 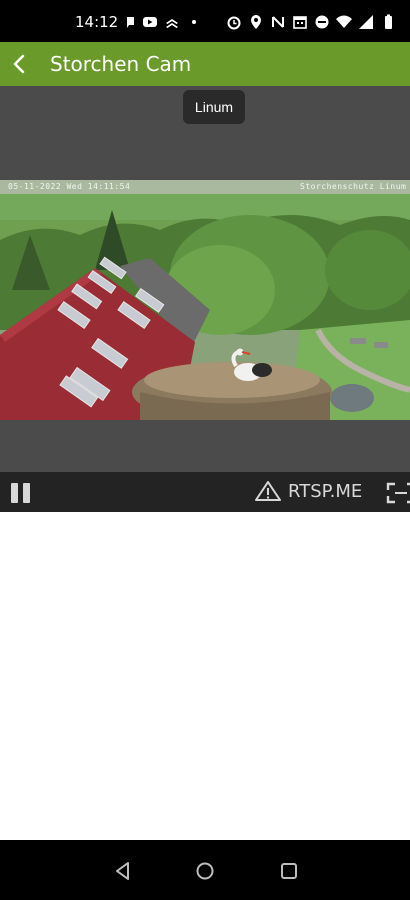 I want to click on system-nav-bar, so click(x=205, y=870).